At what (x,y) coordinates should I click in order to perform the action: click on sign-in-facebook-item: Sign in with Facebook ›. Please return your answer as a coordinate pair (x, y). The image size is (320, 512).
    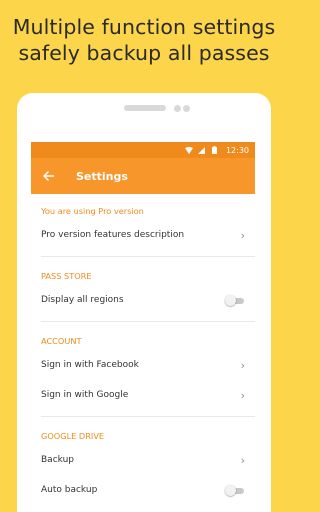
    Looking at the image, I should click on (143, 365).